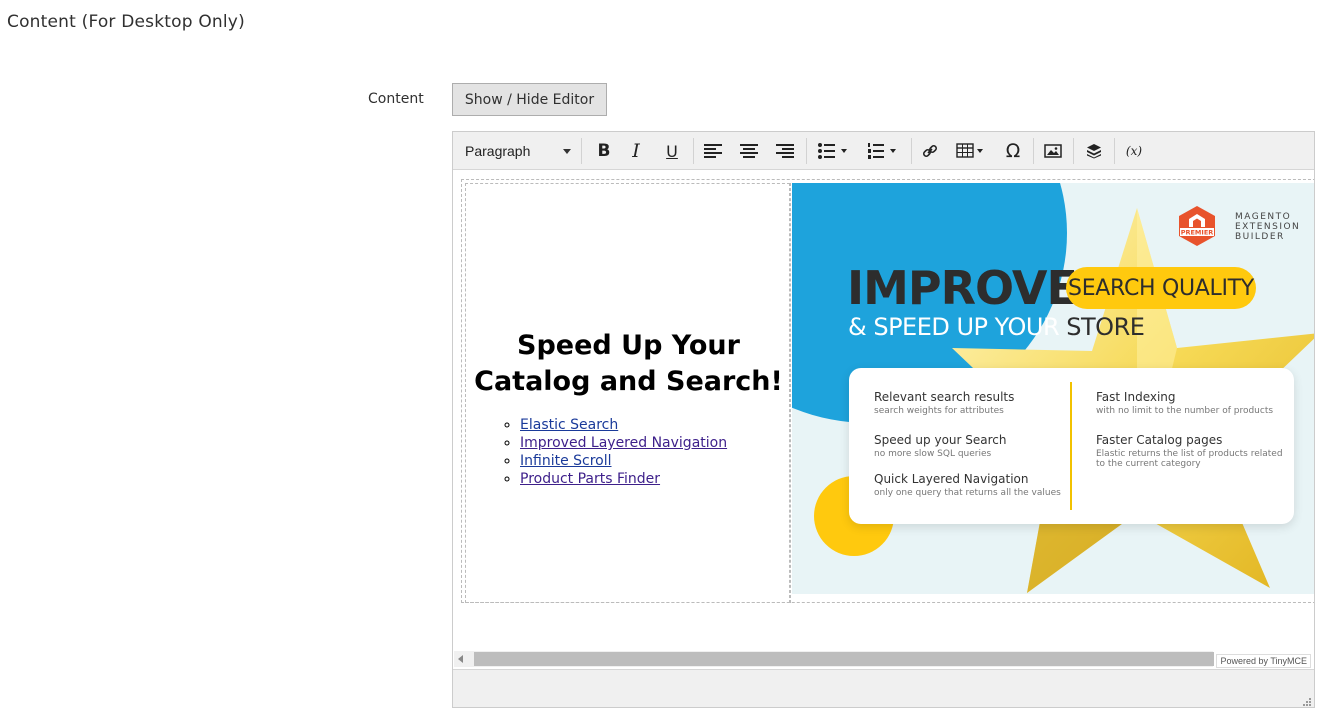 Image resolution: width=1337 pixels, height=722 pixels. What do you see at coordinates (566, 461) in the screenshot?
I see `infinite-scroll-link: Infinite Scroll` at bounding box center [566, 461].